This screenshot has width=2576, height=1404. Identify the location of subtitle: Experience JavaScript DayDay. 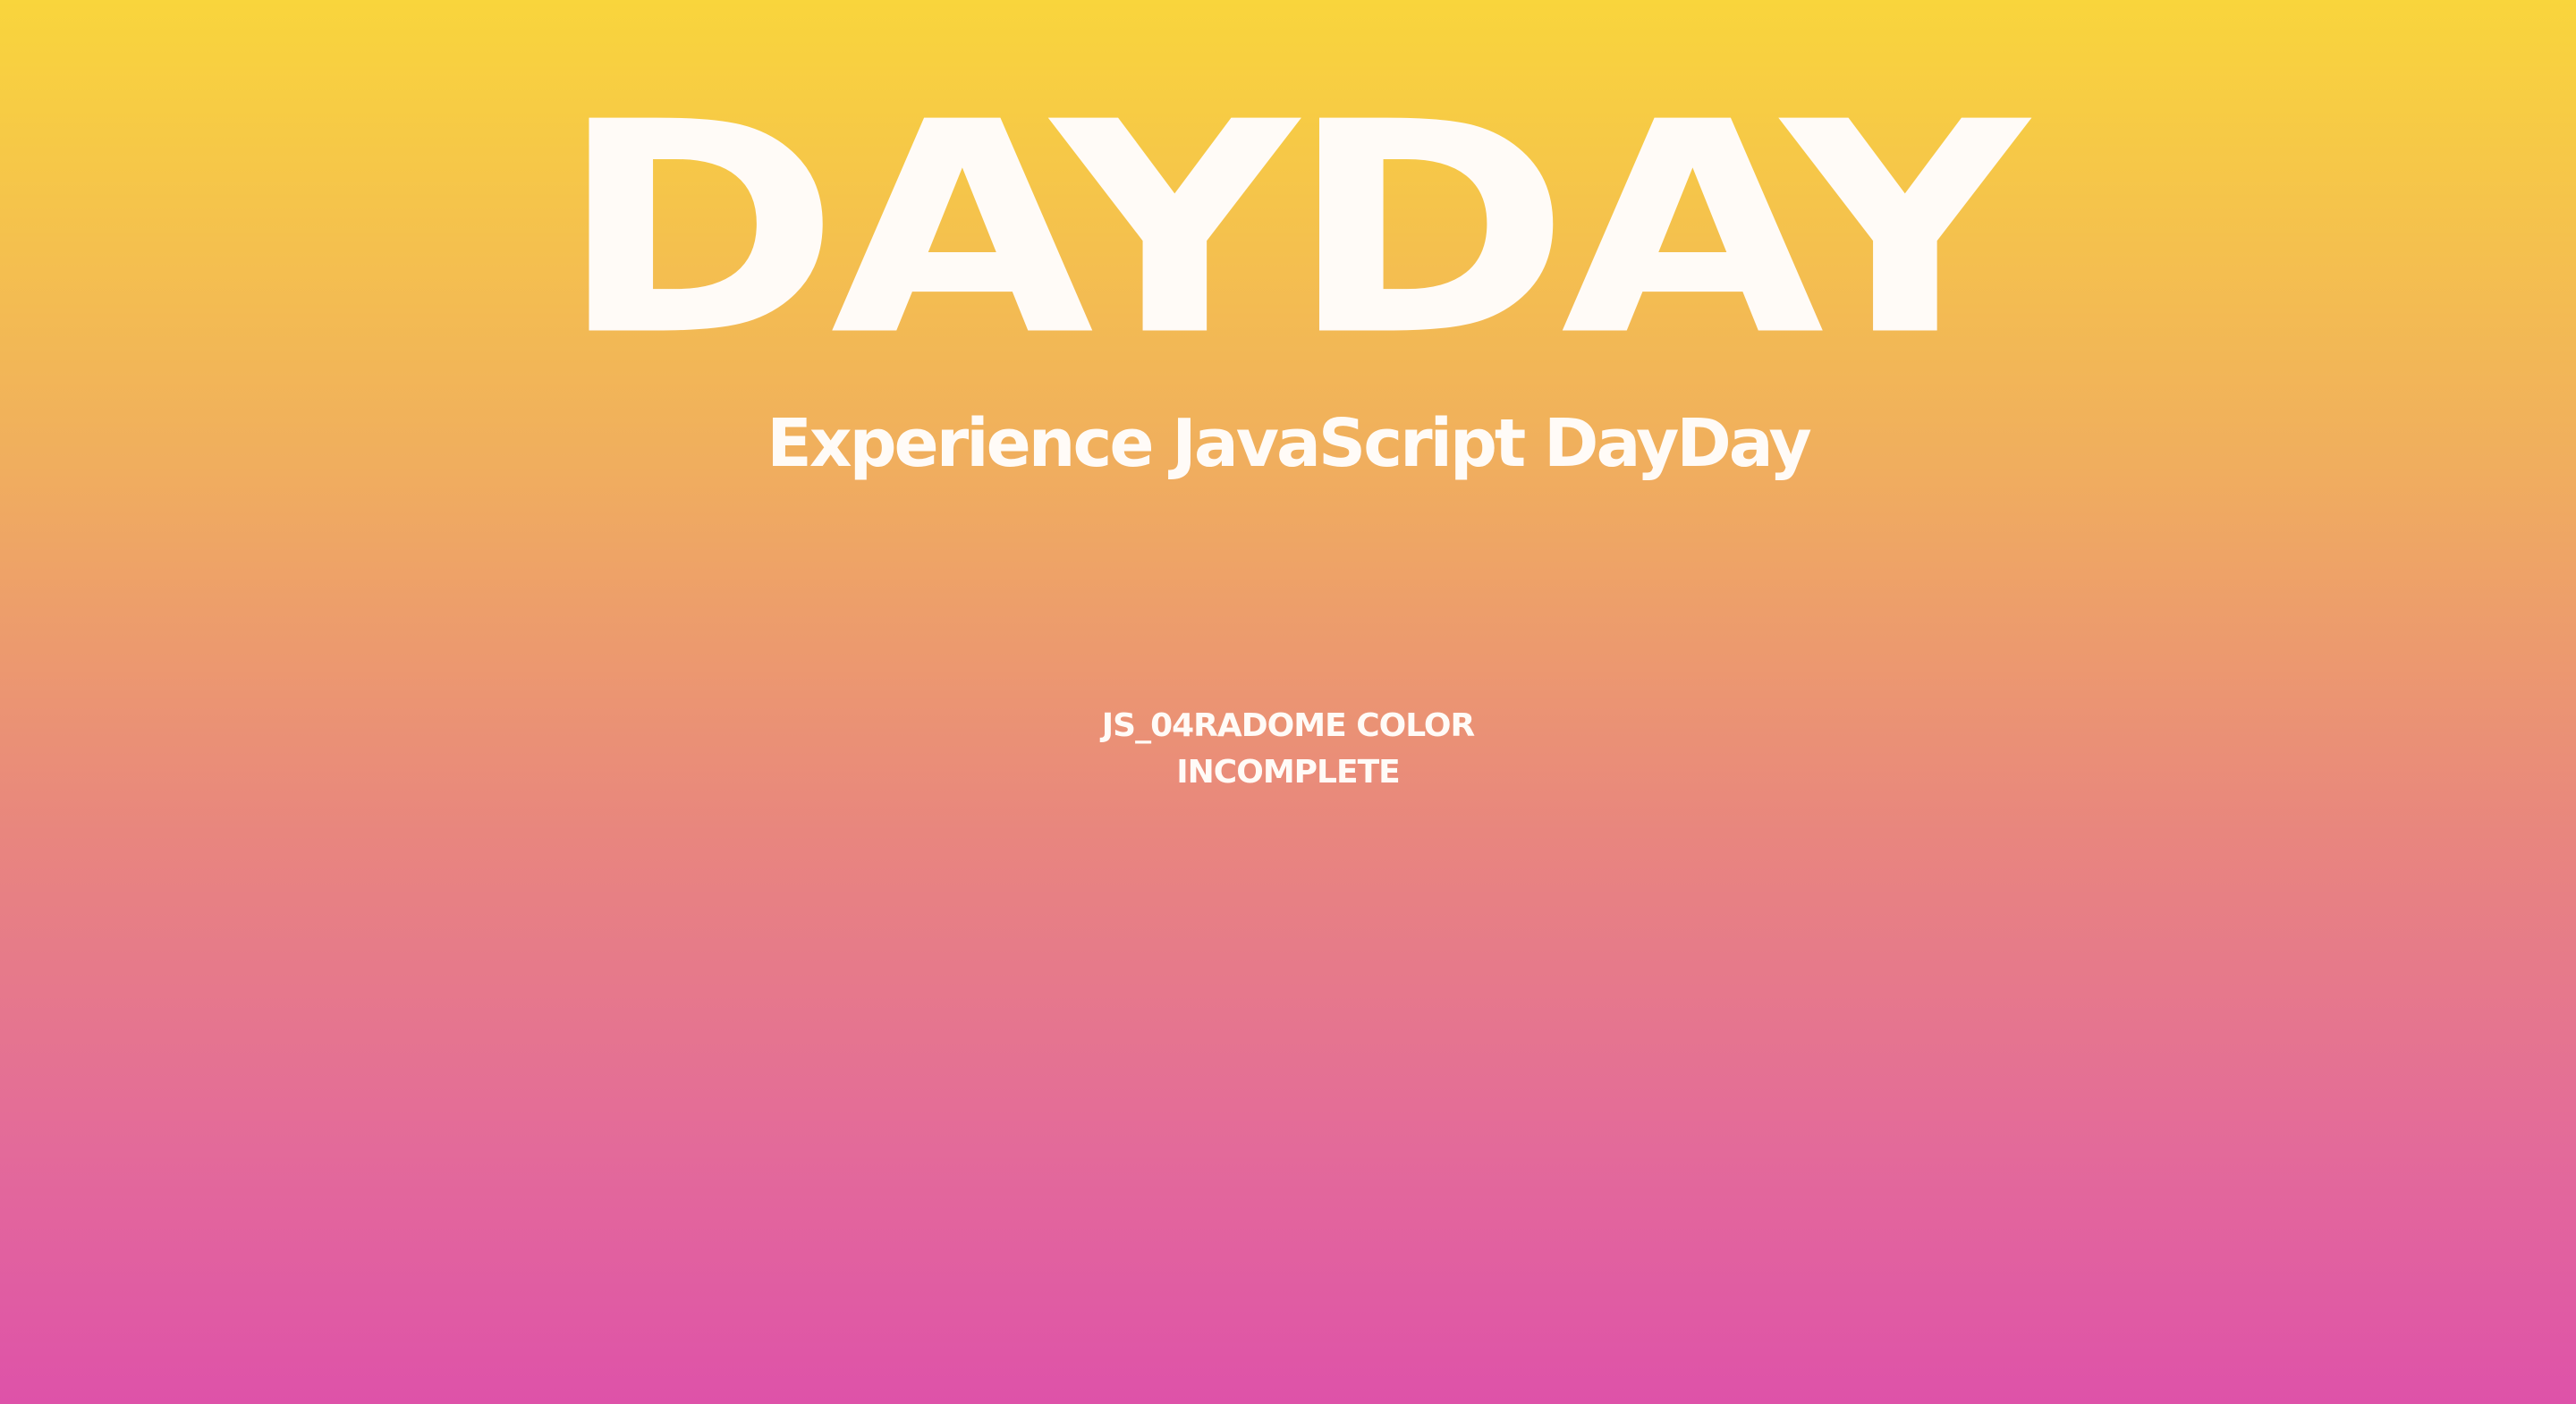
(1289, 444).